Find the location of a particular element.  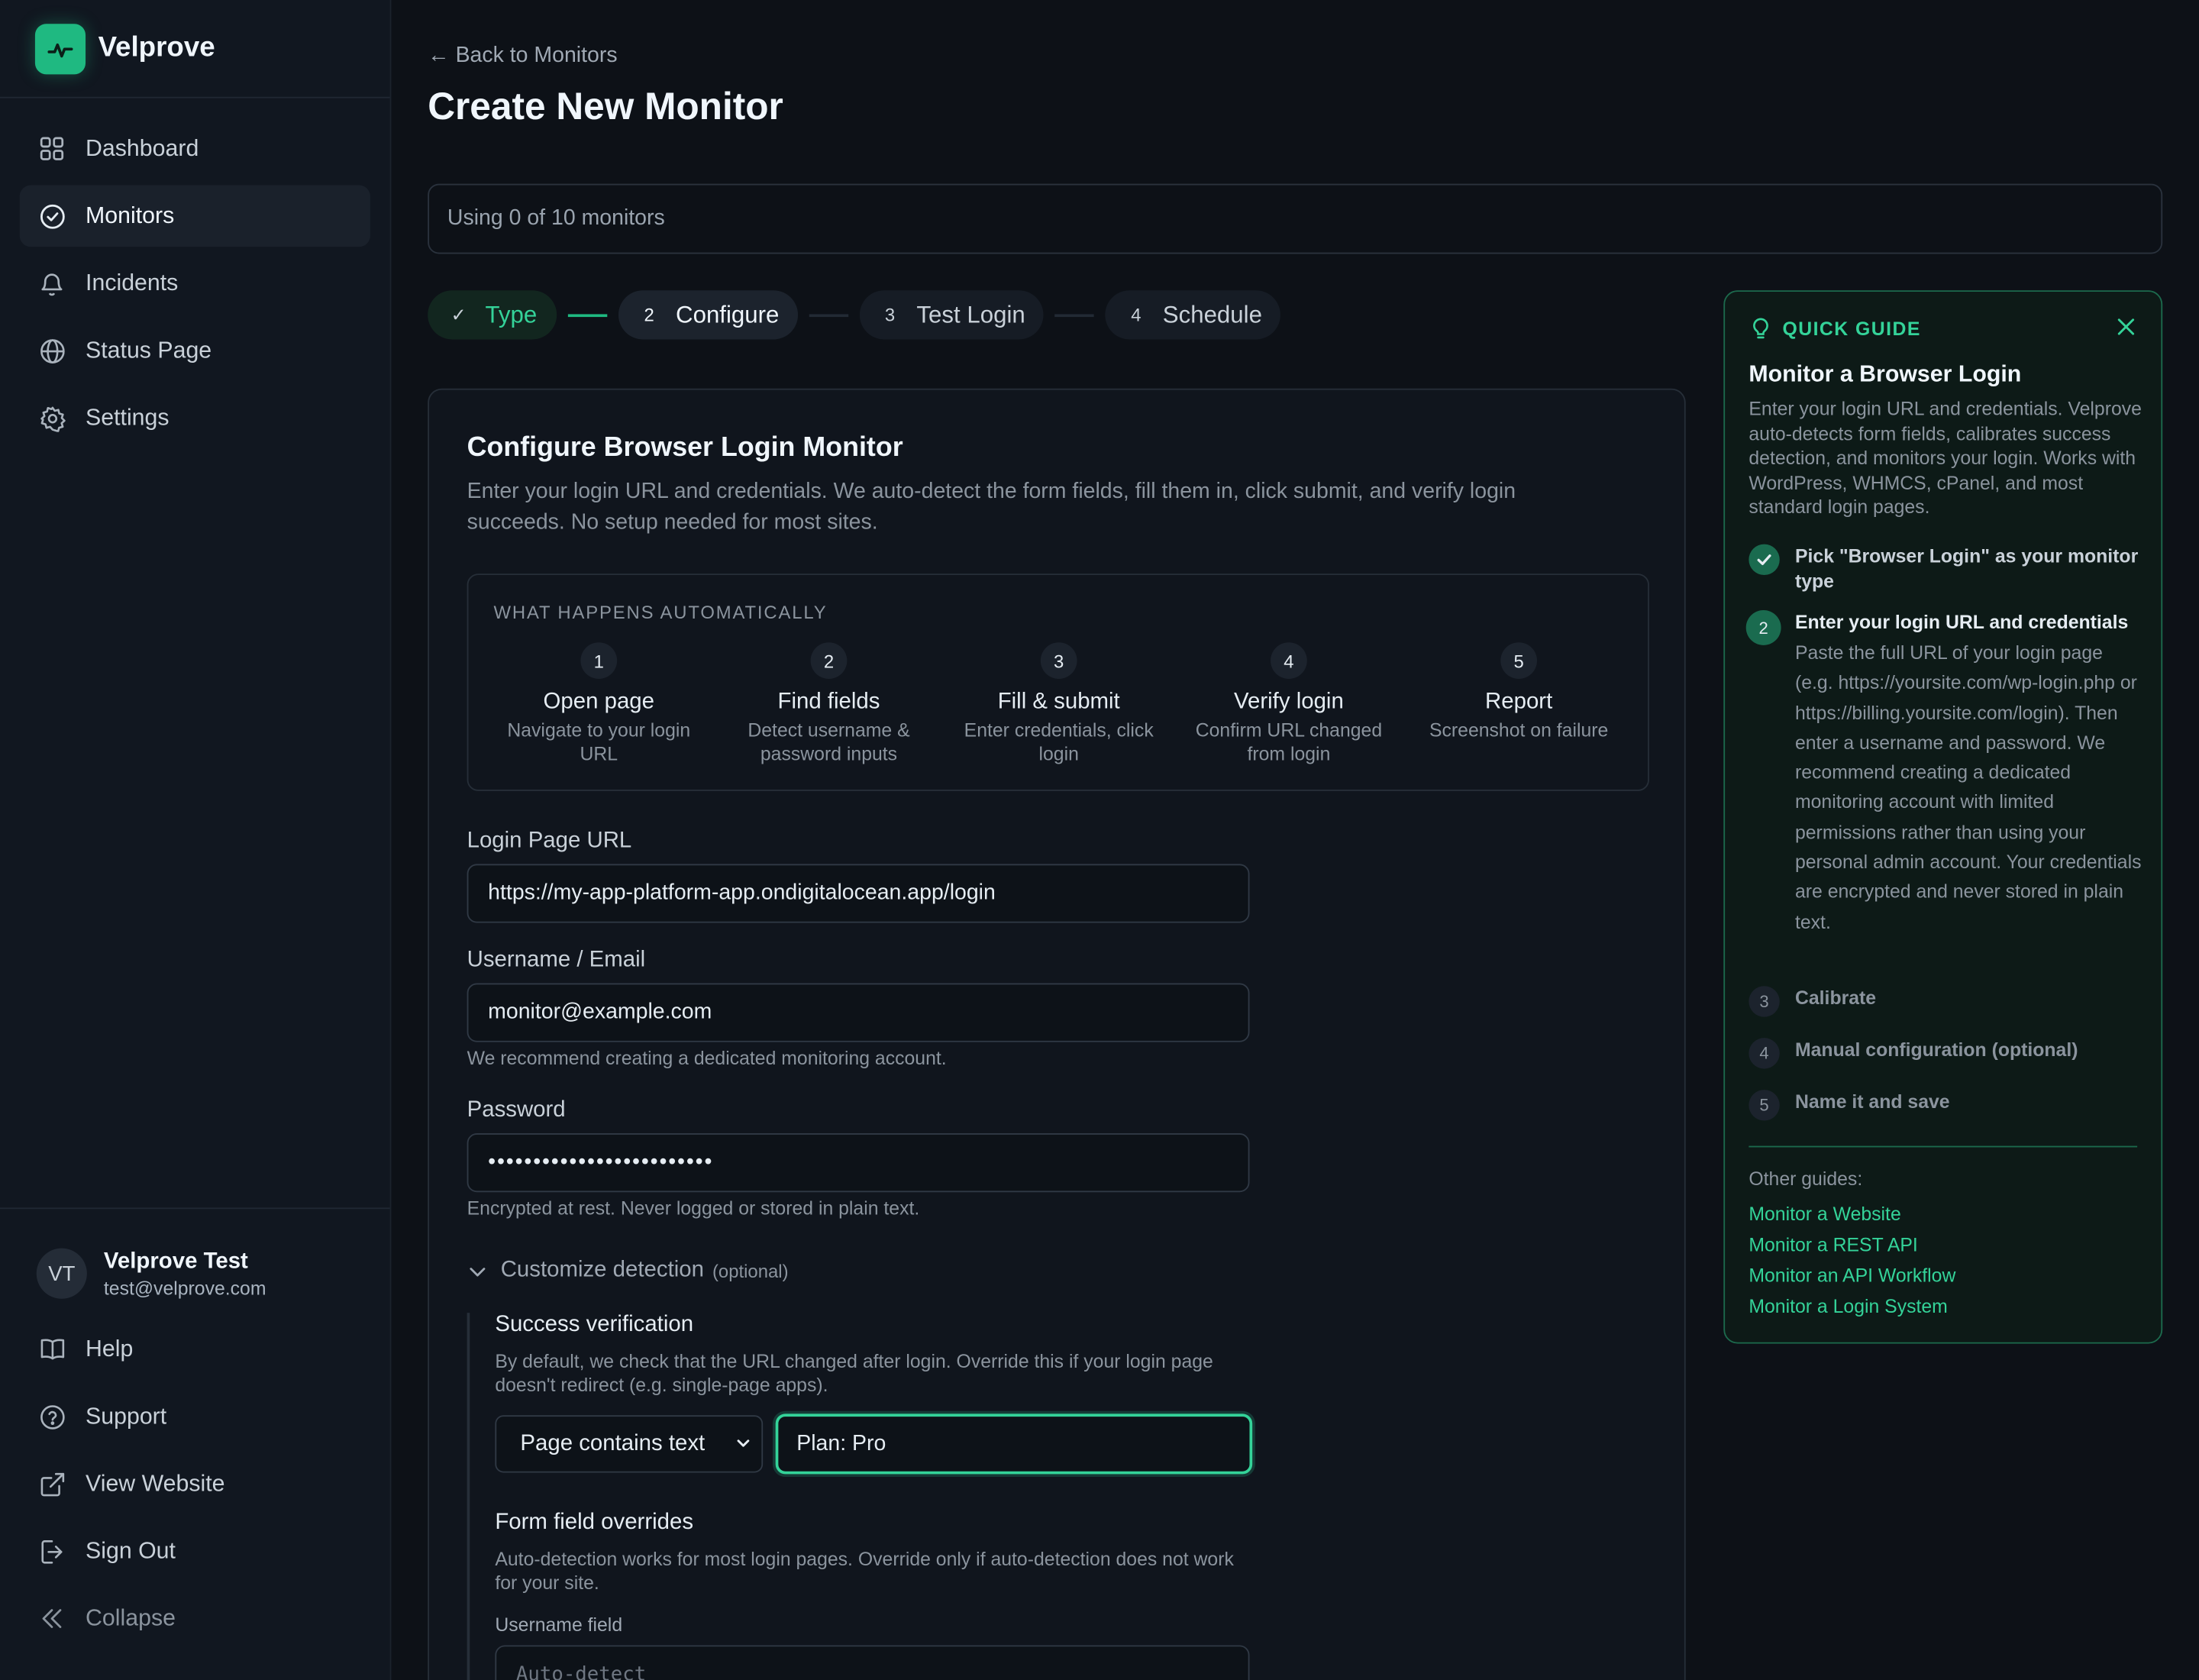

step-configure: 2 Configure is located at coordinates (708, 315).